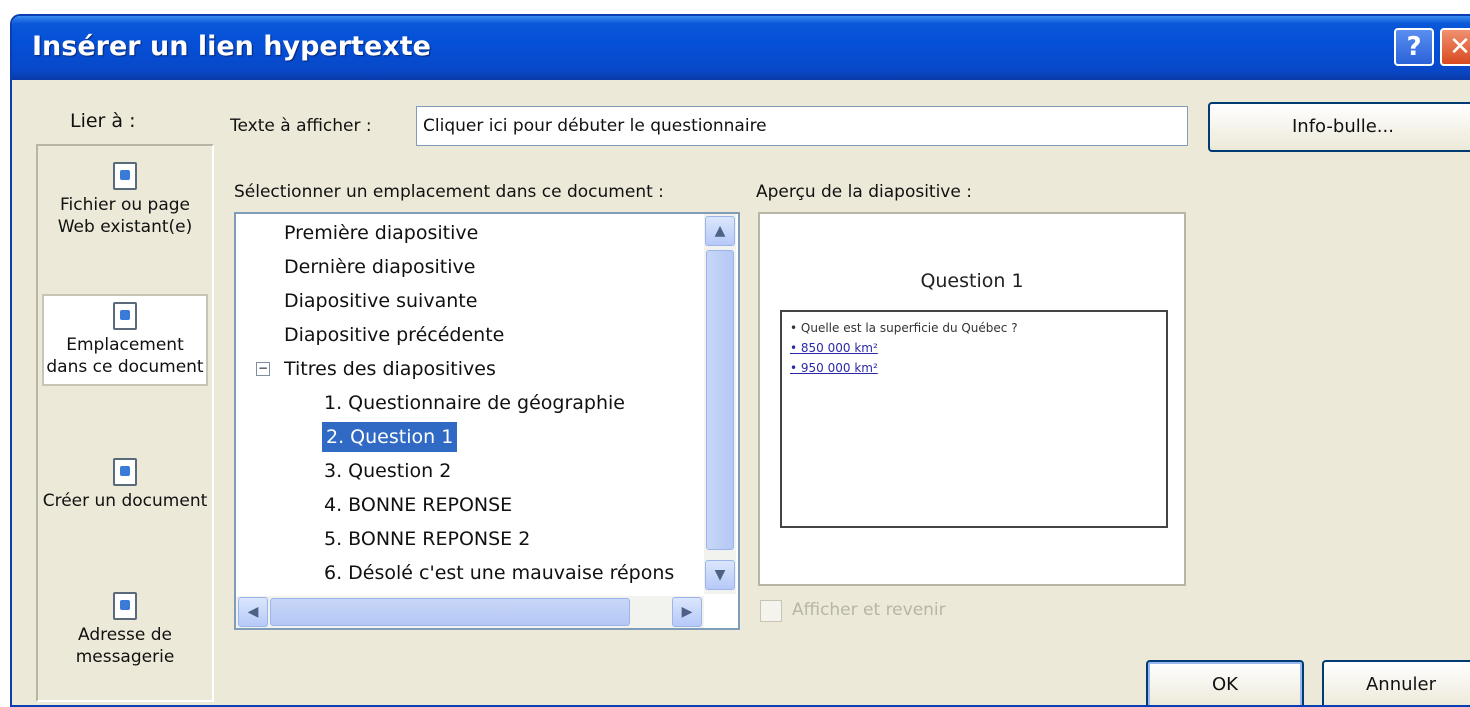 This screenshot has width=1470, height=707. What do you see at coordinates (231, 46) in the screenshot?
I see `dialog-title: Insérer un lien hypertexte` at bounding box center [231, 46].